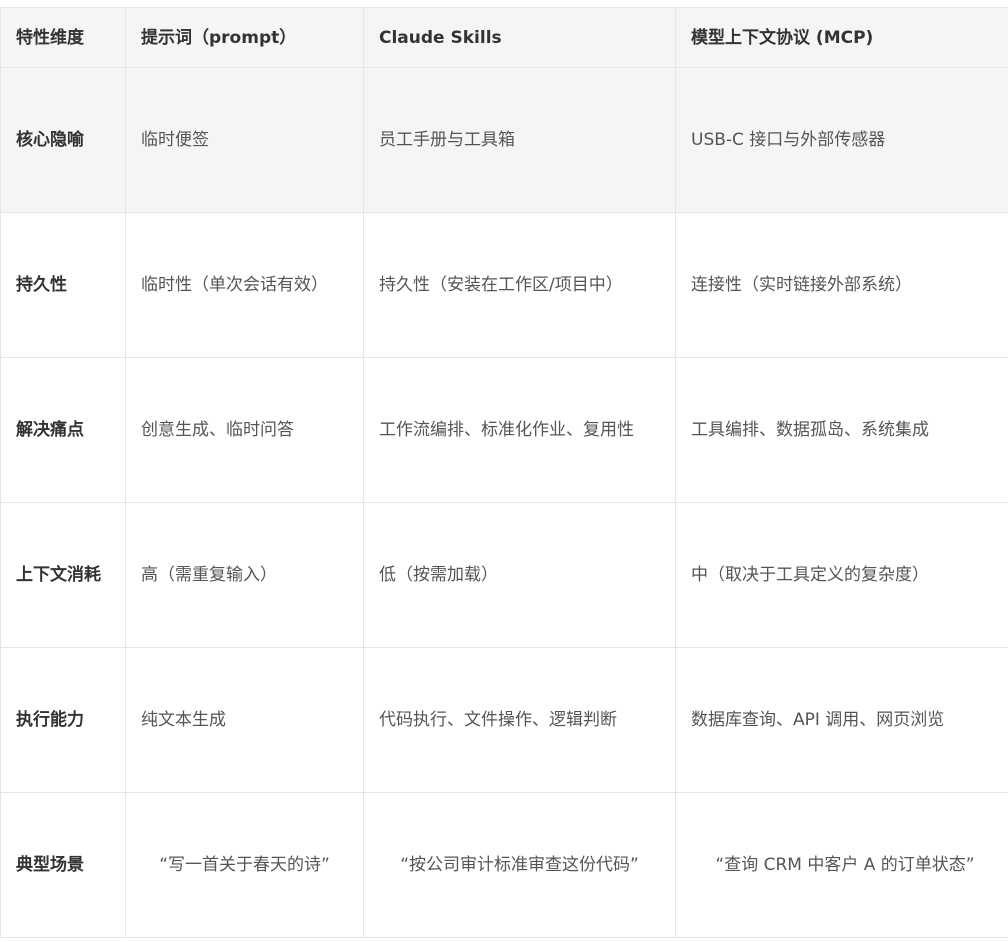 The image size is (1008, 942). What do you see at coordinates (519, 140) in the screenshot?
I see `cell-claude-skills: 员工手册与工具箱` at bounding box center [519, 140].